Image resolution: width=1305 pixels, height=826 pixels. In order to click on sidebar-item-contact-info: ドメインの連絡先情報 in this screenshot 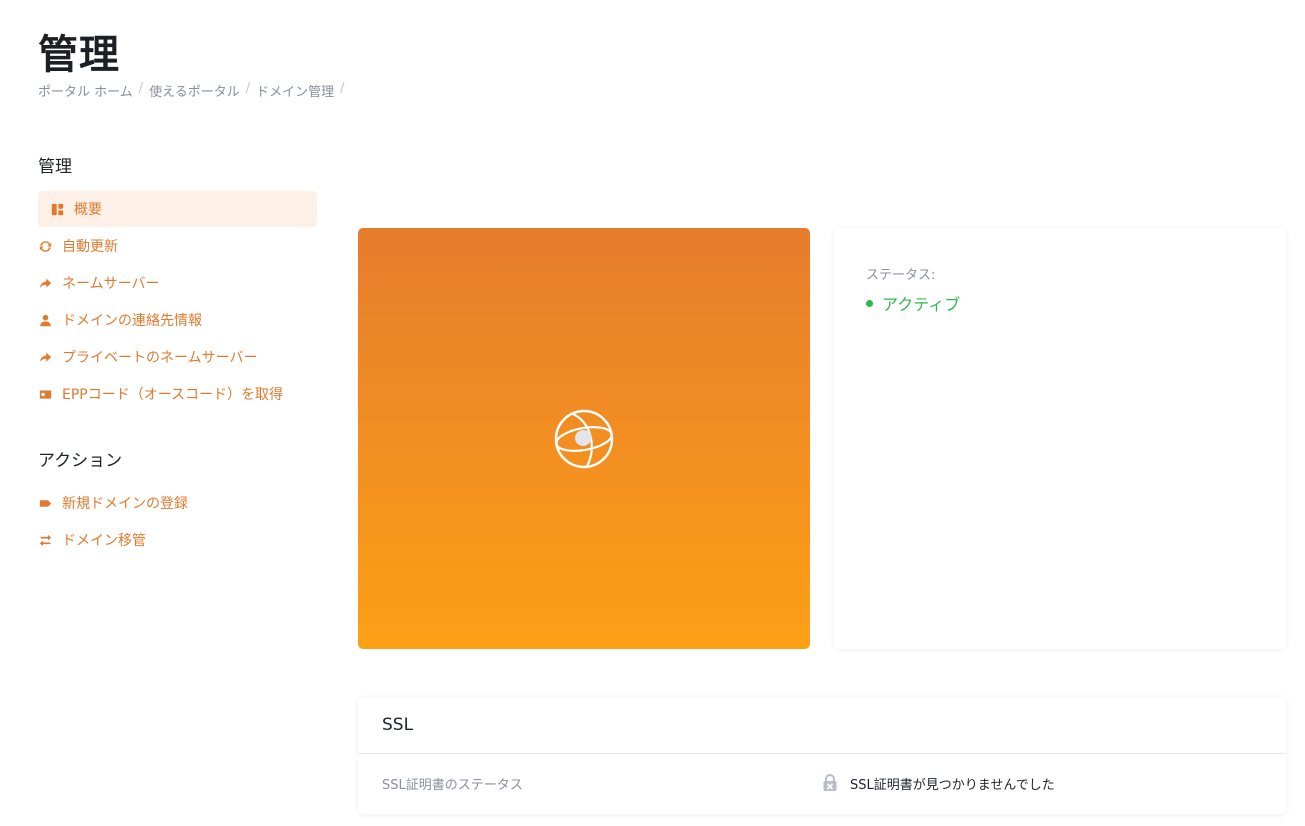, I will do `click(177, 320)`.